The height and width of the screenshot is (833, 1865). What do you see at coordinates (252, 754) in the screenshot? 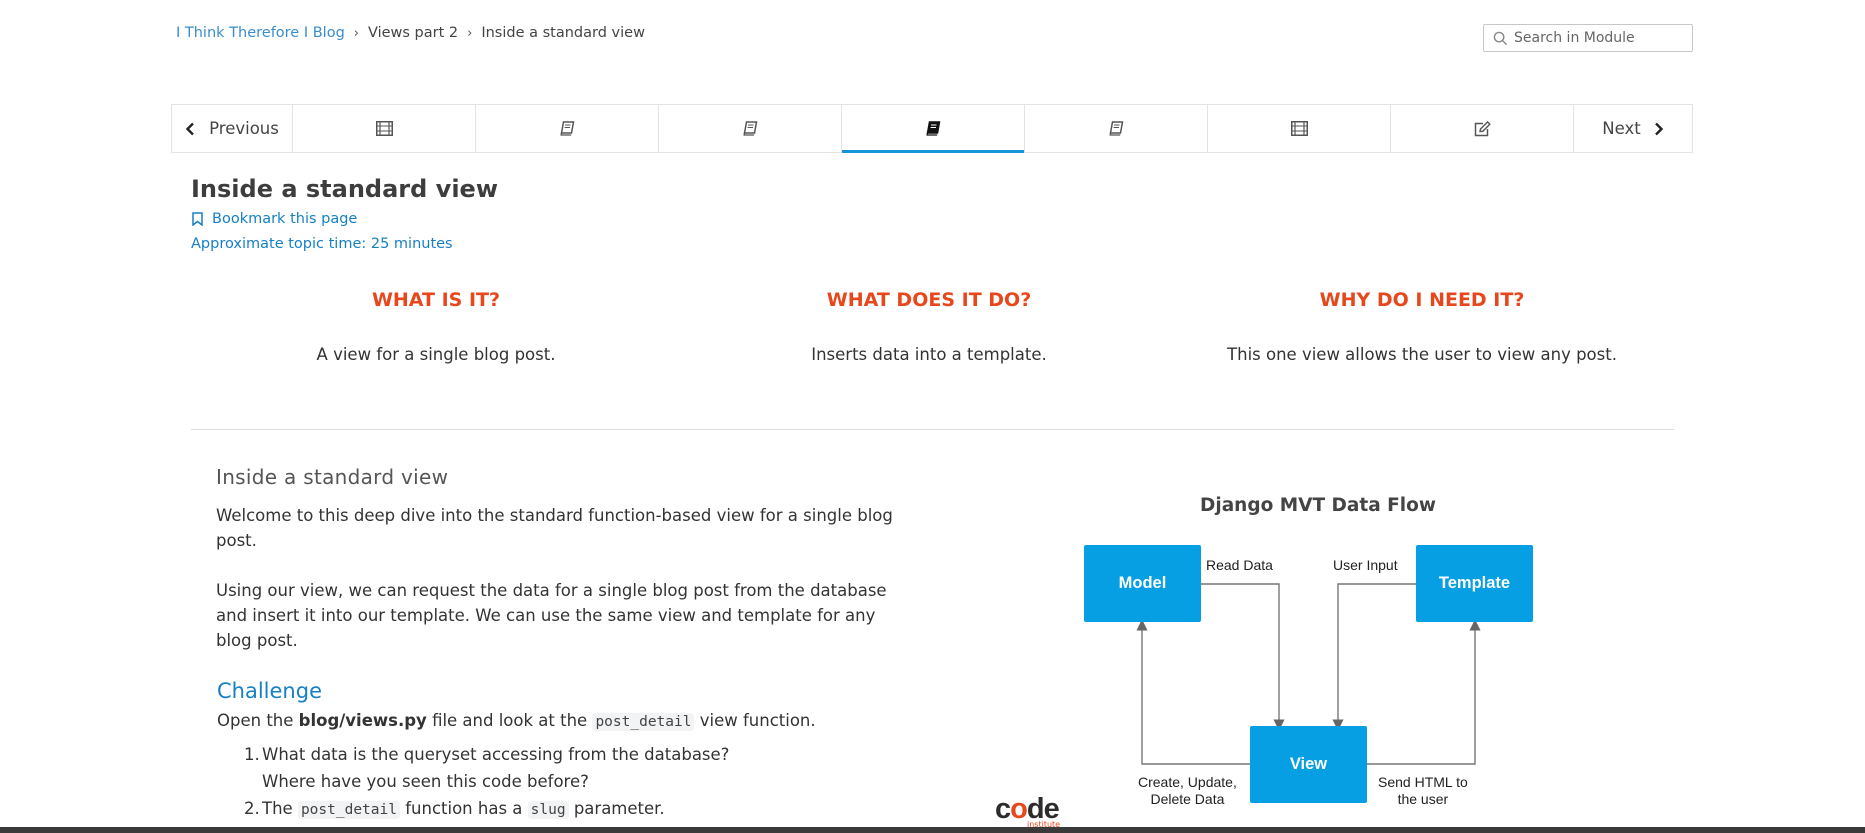
I see `list-item-1-number: 1.` at bounding box center [252, 754].